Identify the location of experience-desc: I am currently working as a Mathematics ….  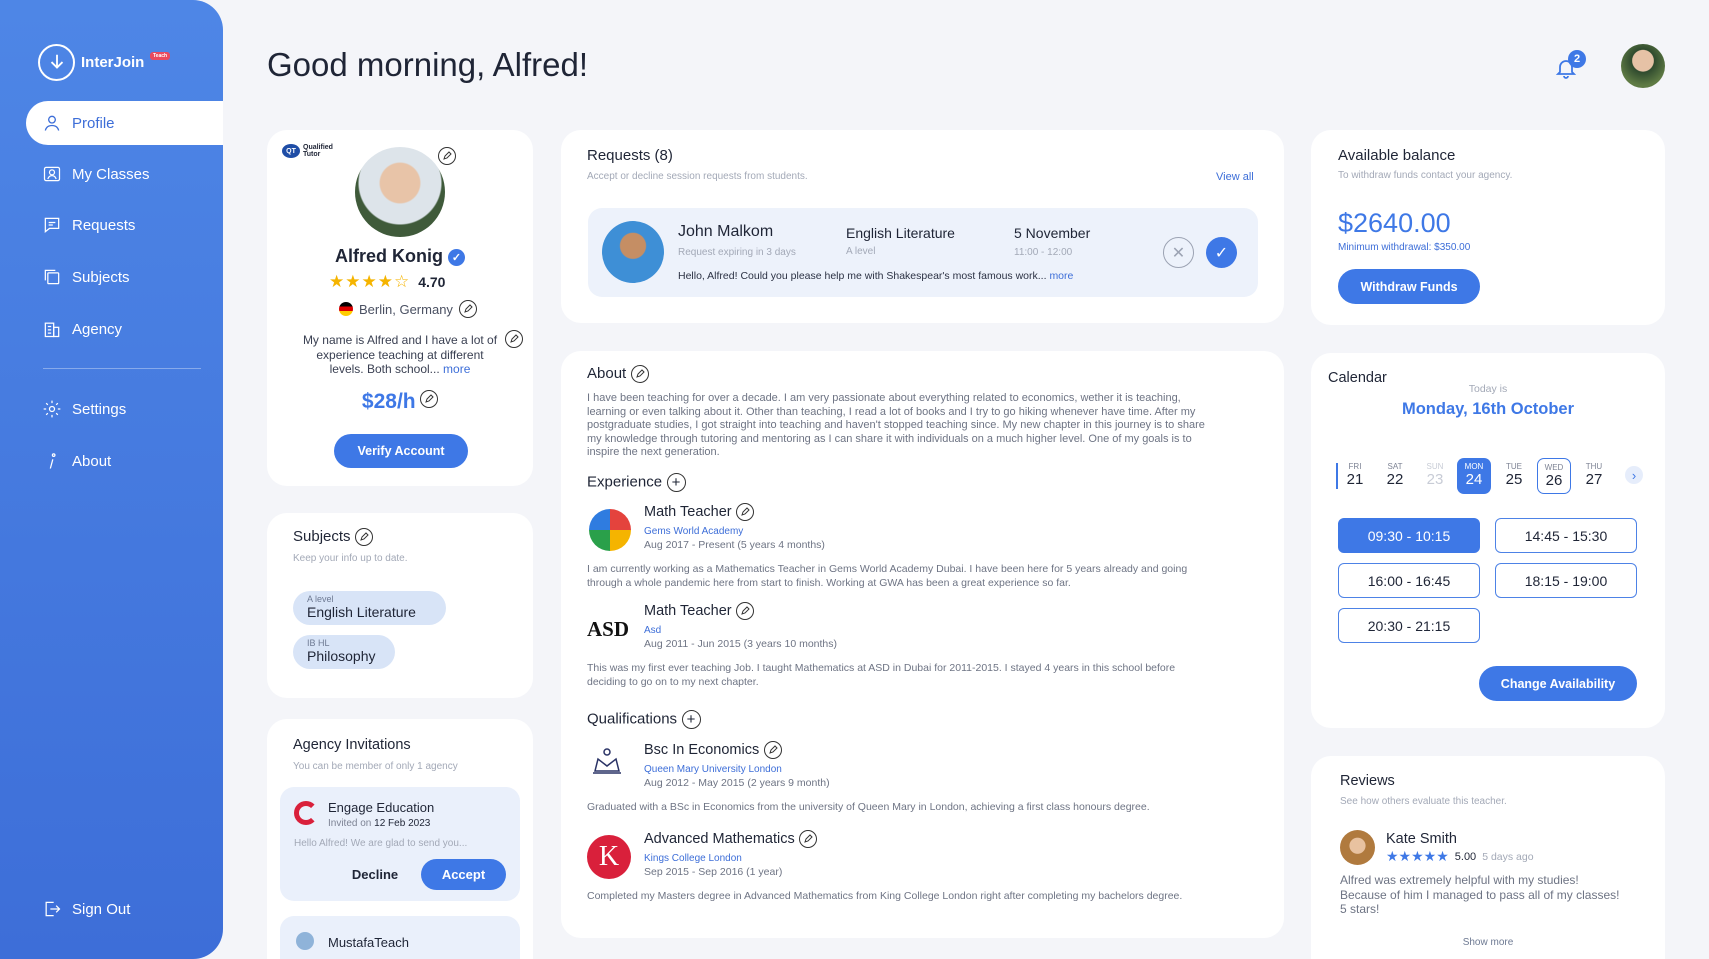
(887, 576).